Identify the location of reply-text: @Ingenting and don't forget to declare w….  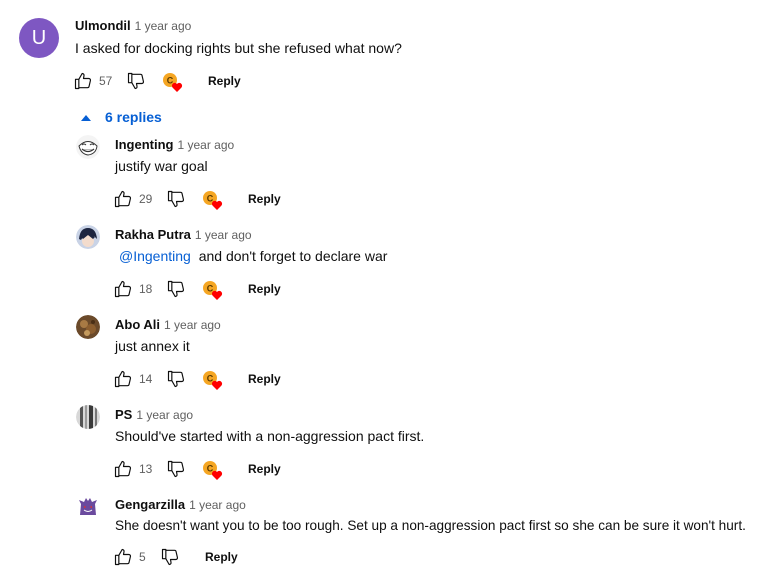
(253, 256).